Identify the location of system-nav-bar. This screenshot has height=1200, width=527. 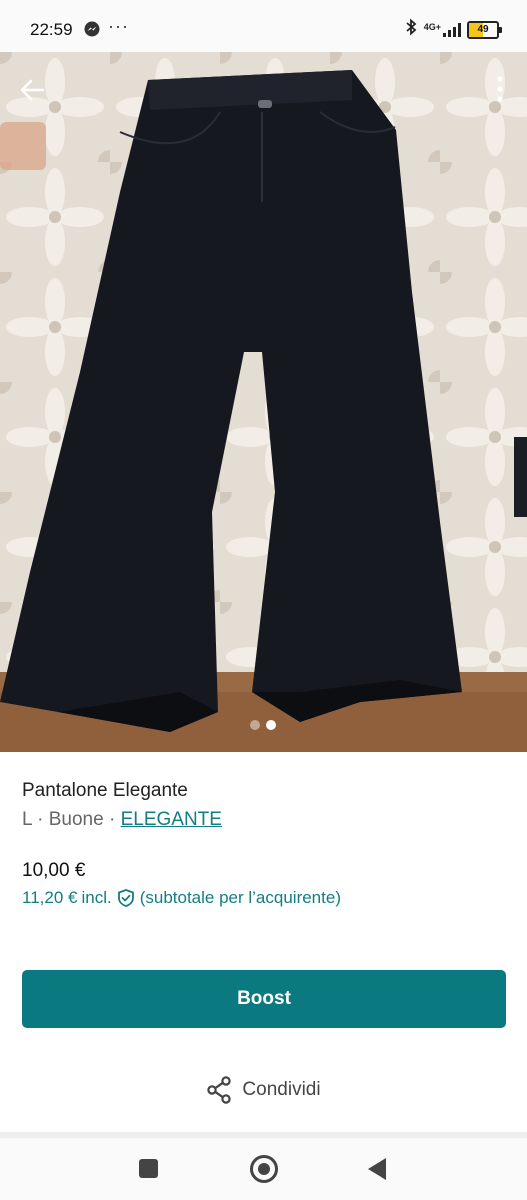
(263, 1169).